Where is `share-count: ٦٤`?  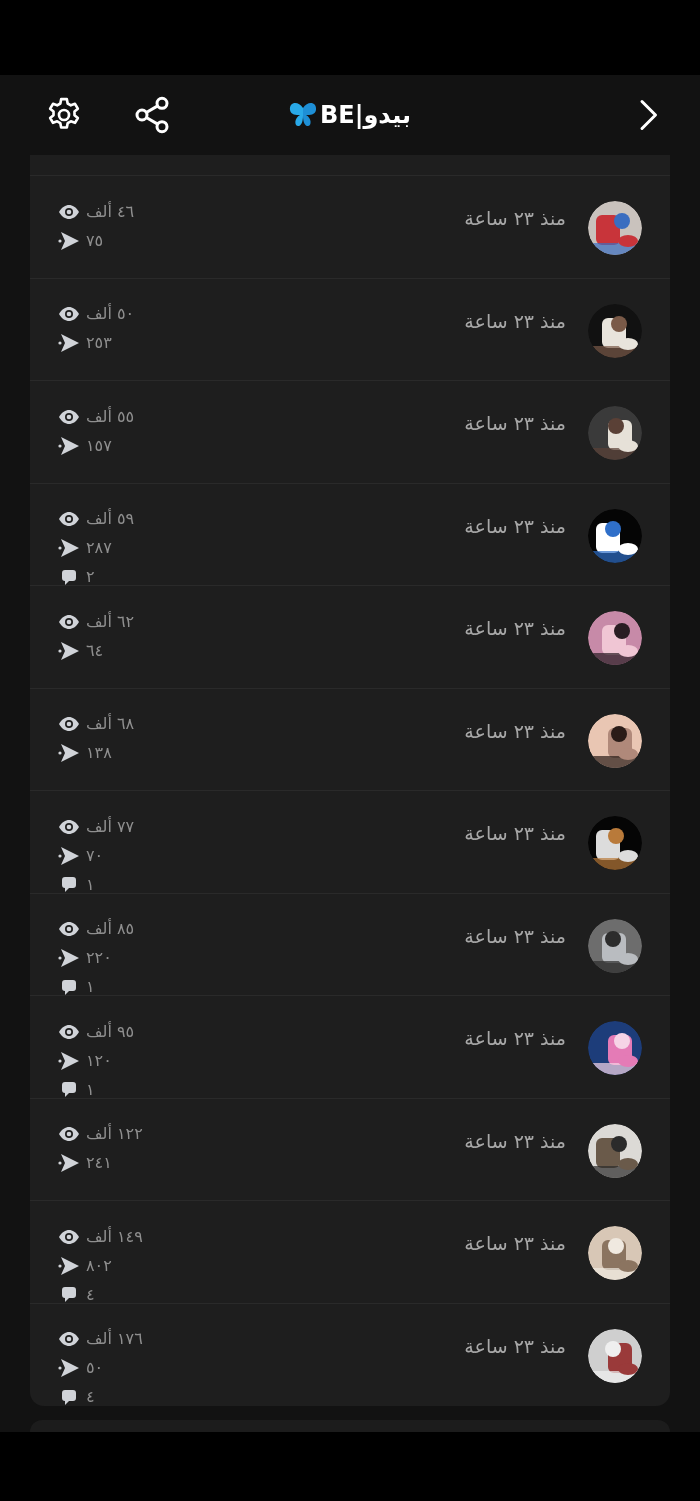
share-count: ٦٤ is located at coordinates (95, 650).